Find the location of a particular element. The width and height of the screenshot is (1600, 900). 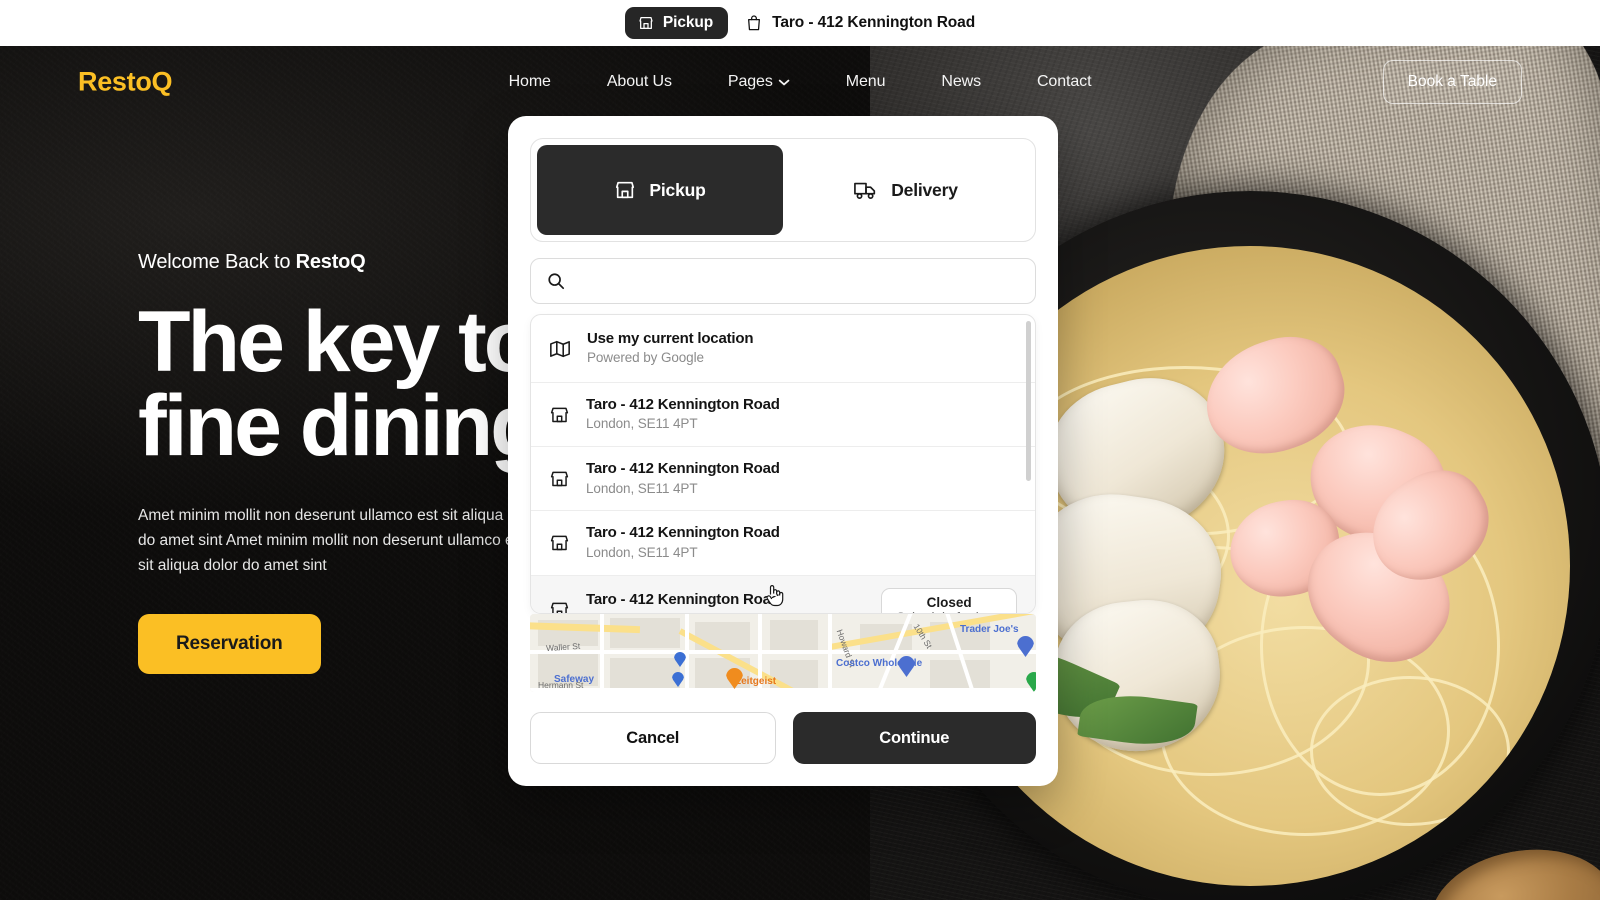

nav-item-about-us: About Us is located at coordinates (639, 82).